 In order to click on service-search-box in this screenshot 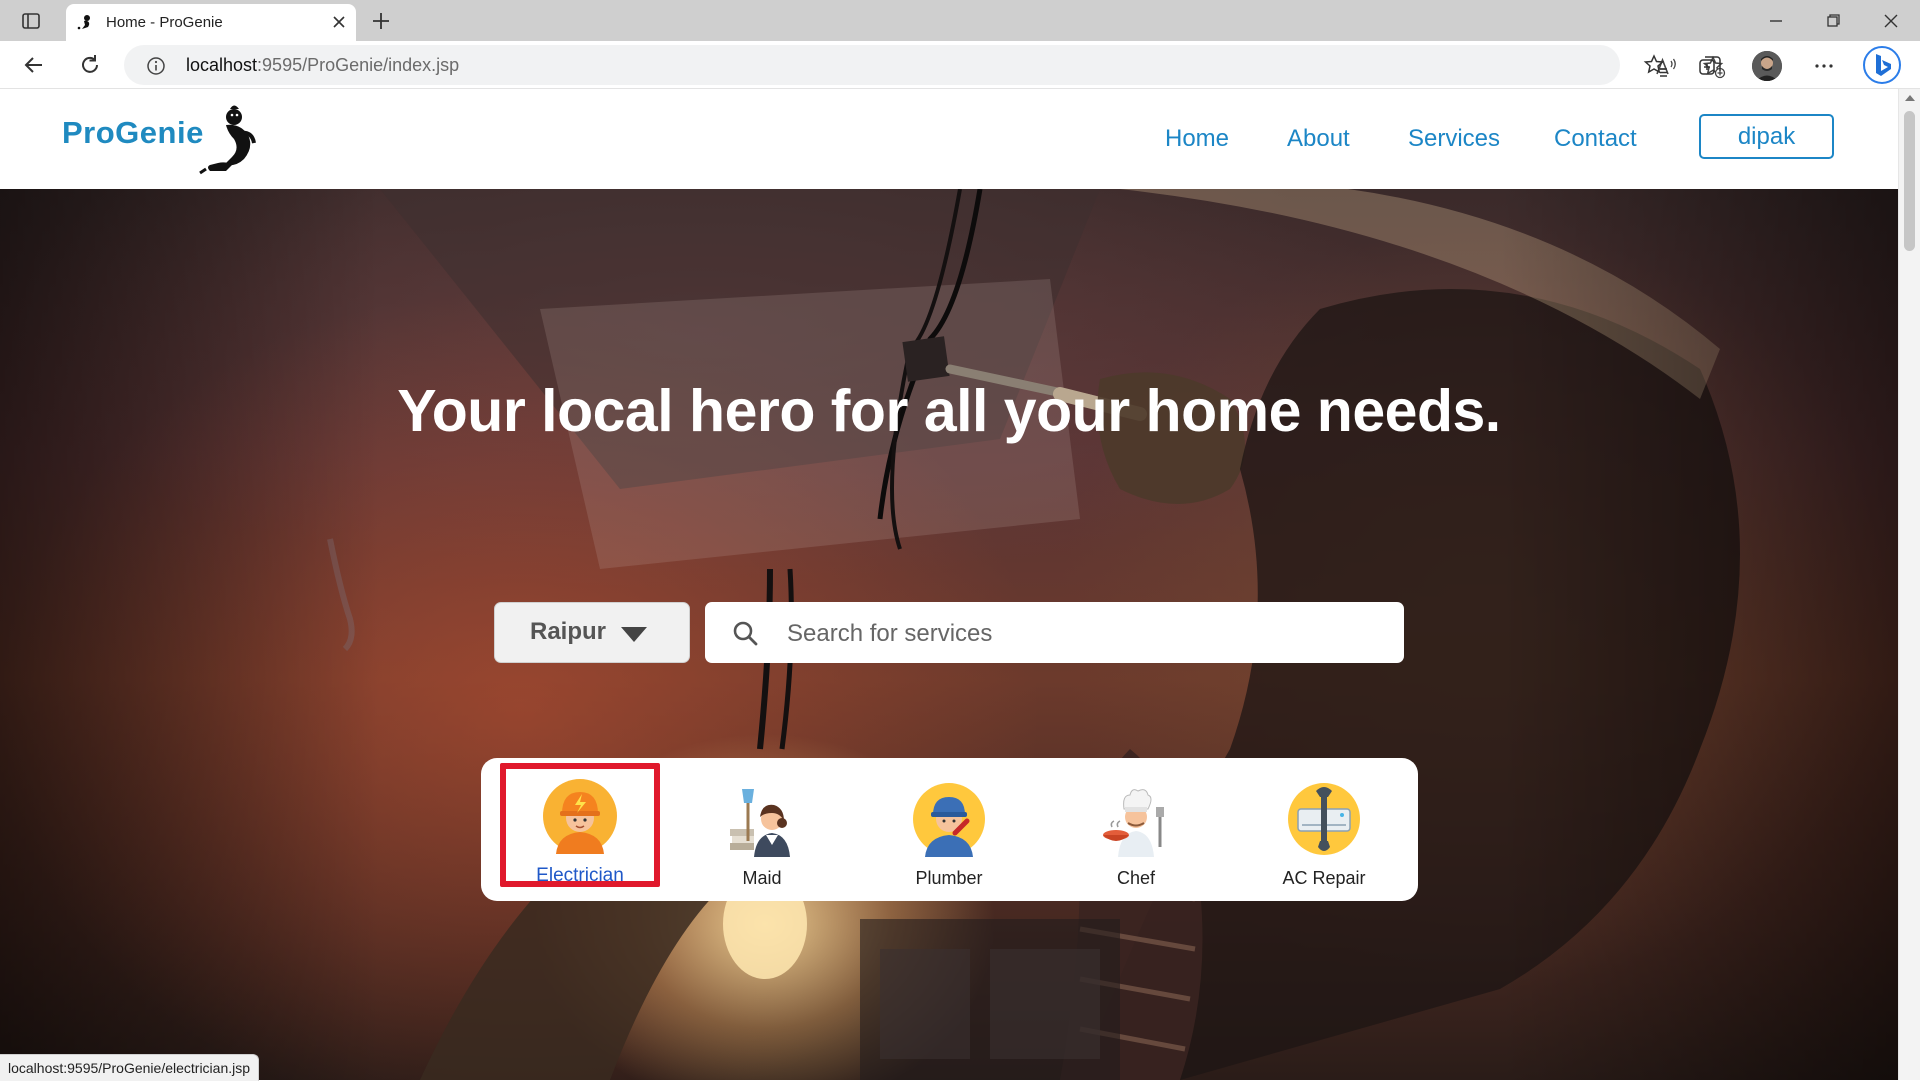, I will do `click(1054, 632)`.